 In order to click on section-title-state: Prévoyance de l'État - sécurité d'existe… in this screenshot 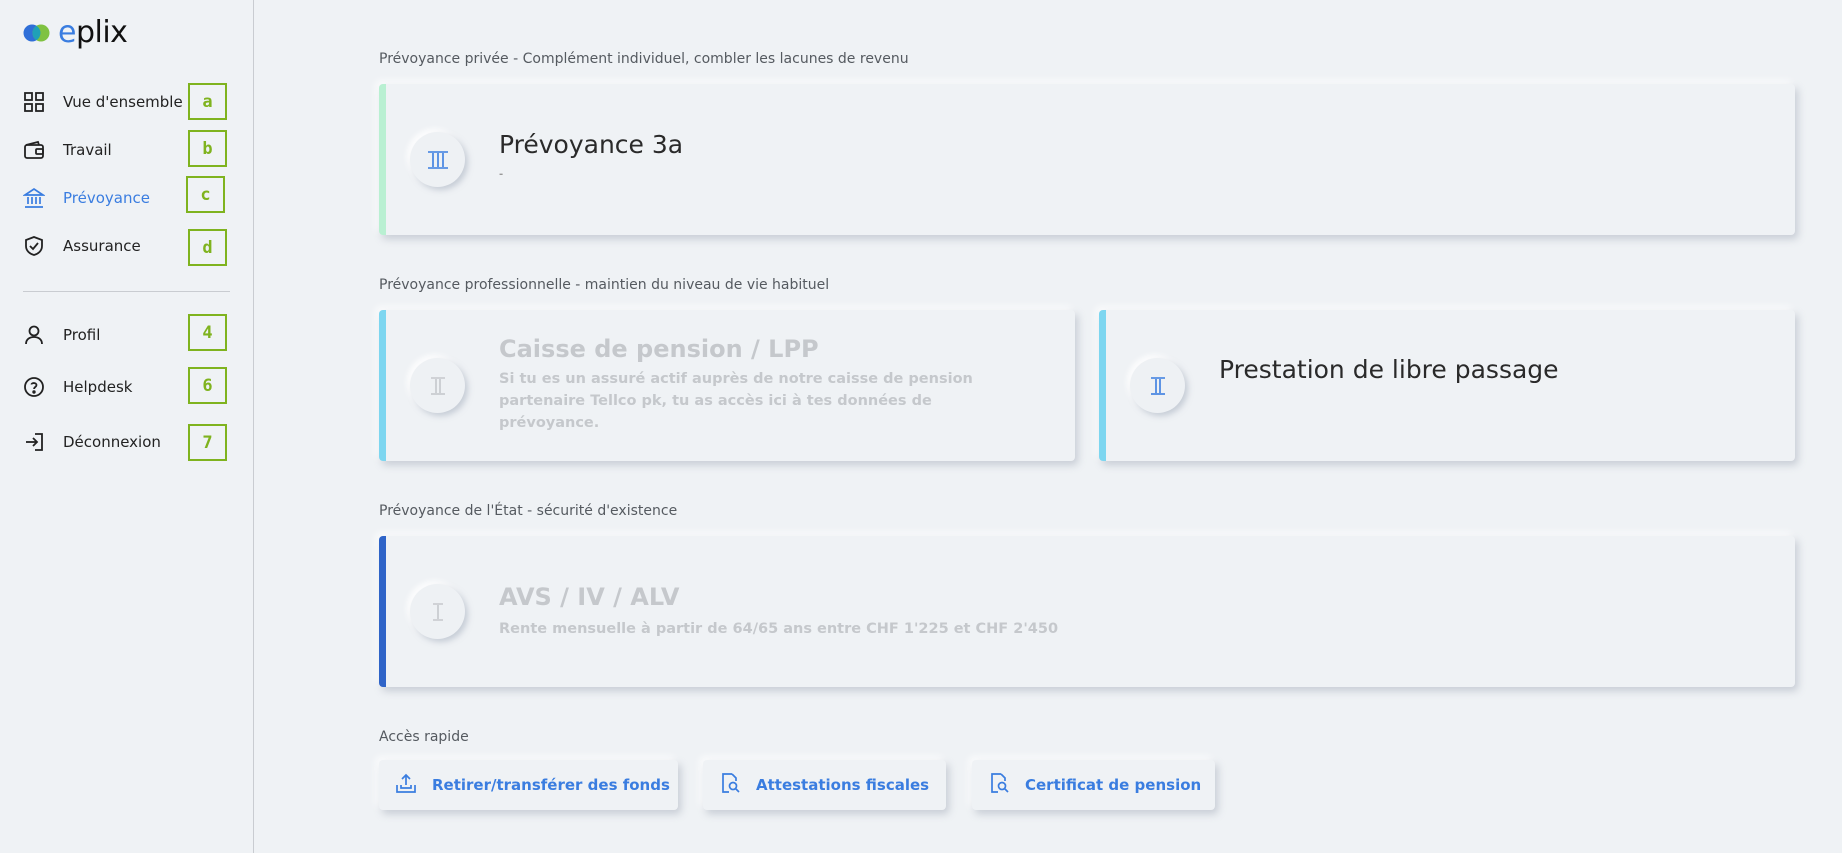, I will do `click(528, 511)`.